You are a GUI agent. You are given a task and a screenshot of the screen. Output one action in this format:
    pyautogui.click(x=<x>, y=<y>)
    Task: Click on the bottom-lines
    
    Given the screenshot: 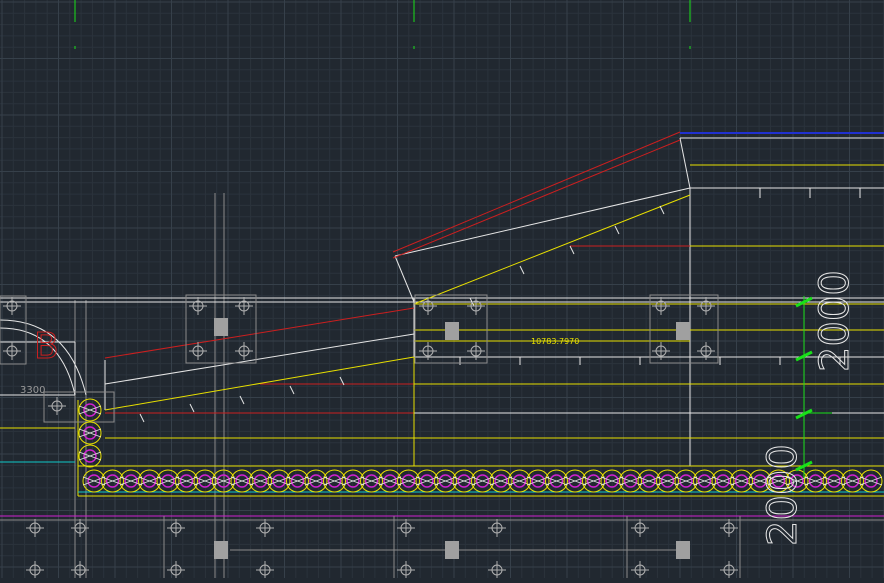 What is the action you would take?
    pyautogui.click(x=442, y=547)
    